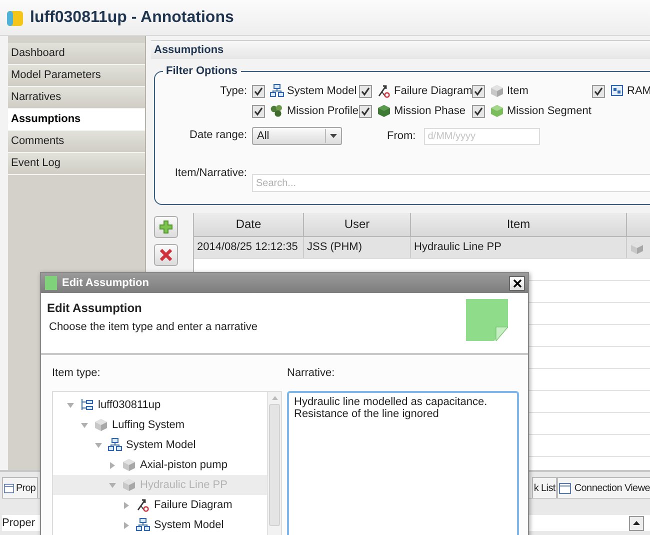  I want to click on tree-item: Failure Diagram, so click(160, 505).